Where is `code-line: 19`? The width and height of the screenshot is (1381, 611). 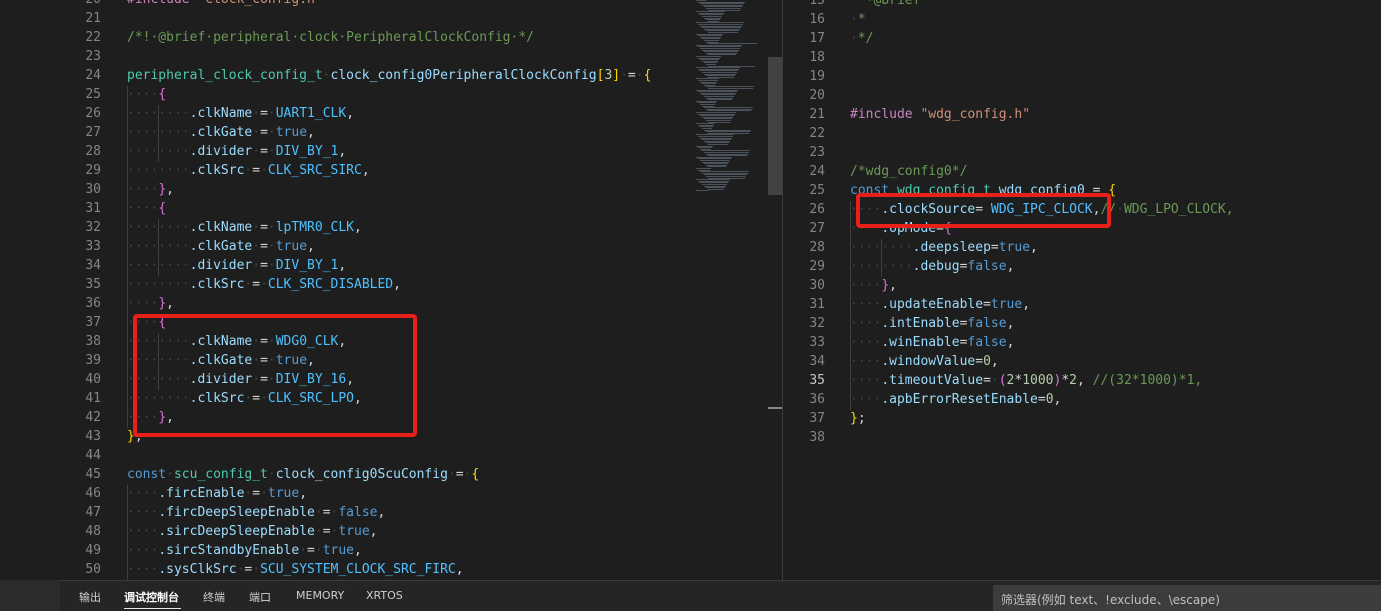
code-line: 19 is located at coordinates (1082, 76).